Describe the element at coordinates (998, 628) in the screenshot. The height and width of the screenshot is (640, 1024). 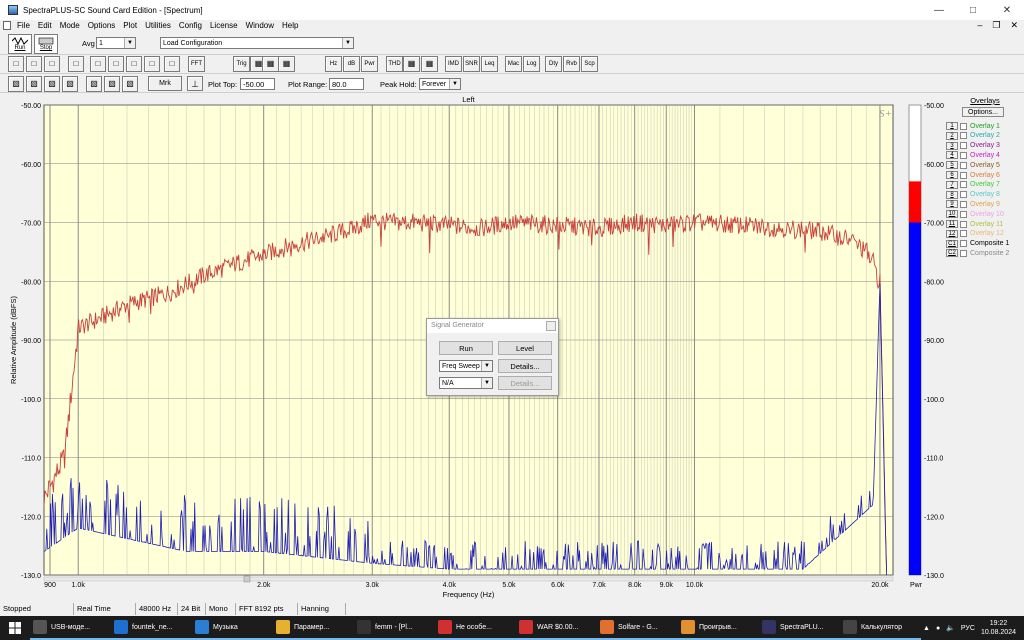
I see `clock: 19:22 10.08.2024` at that location.